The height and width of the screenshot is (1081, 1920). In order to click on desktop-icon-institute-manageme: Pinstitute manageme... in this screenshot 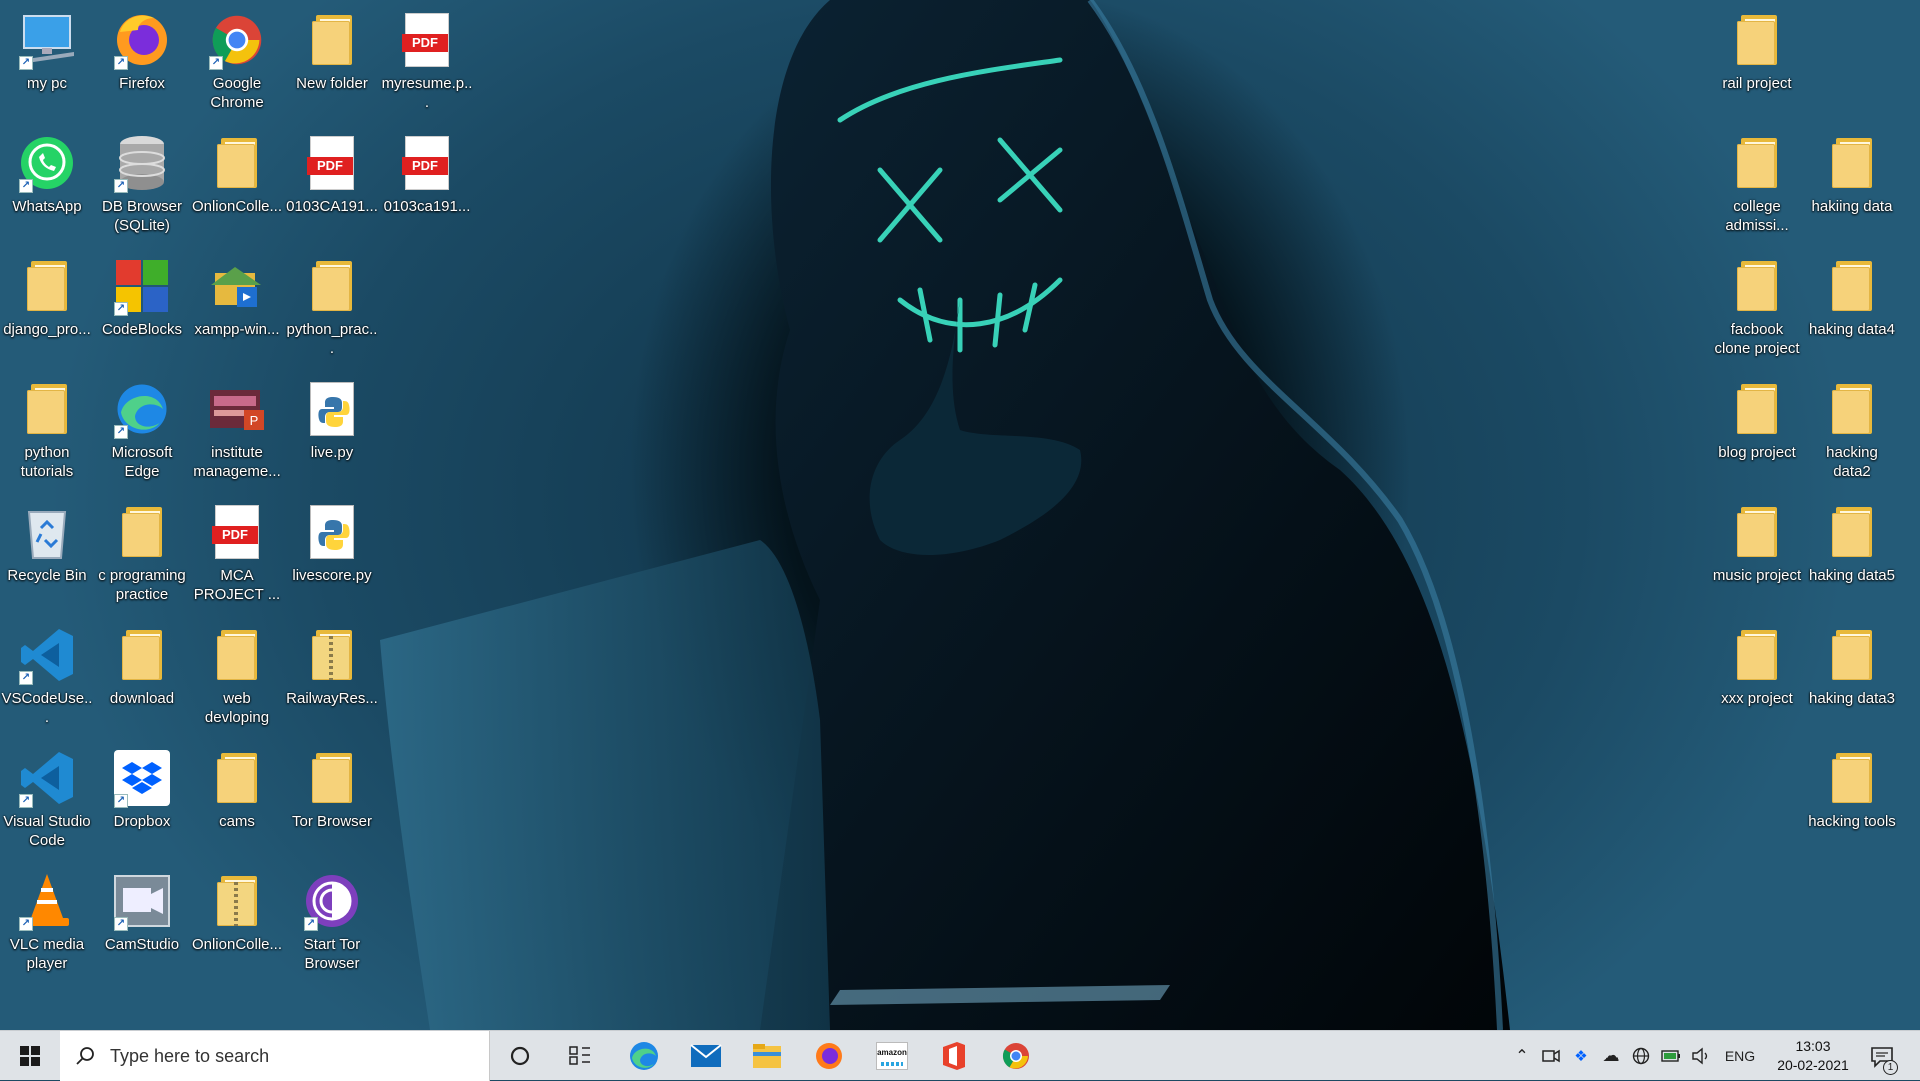, I will do `click(237, 429)`.